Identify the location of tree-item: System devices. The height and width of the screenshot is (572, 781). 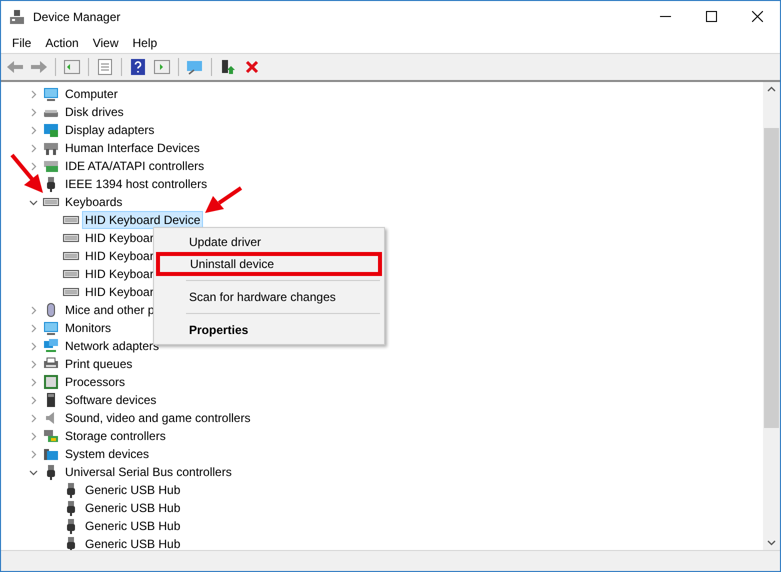
(107, 454).